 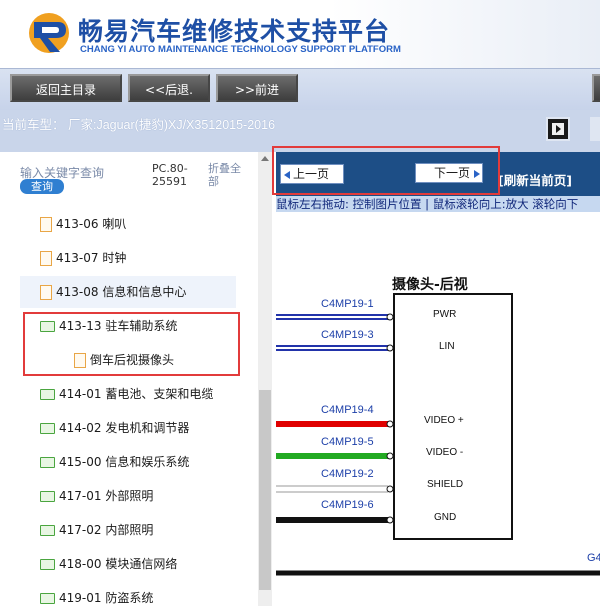 What do you see at coordinates (170, 168) in the screenshot?
I see `pc-info-line-1: PC.80-` at bounding box center [170, 168].